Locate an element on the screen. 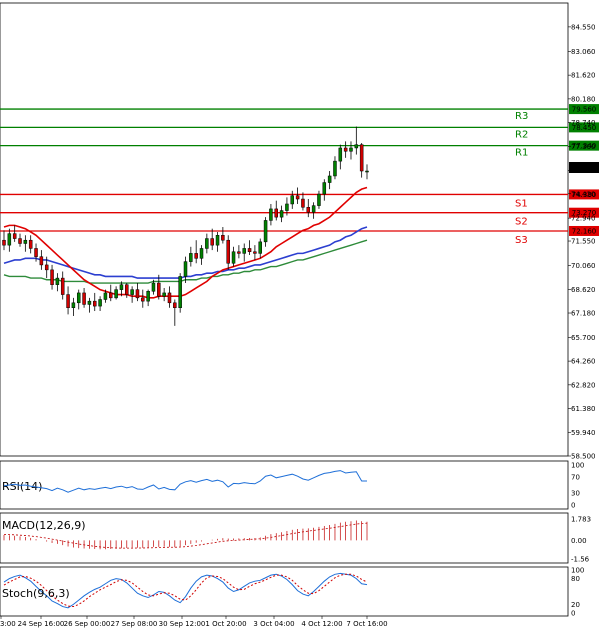  level-name-s3: S3 is located at coordinates (521, 240).